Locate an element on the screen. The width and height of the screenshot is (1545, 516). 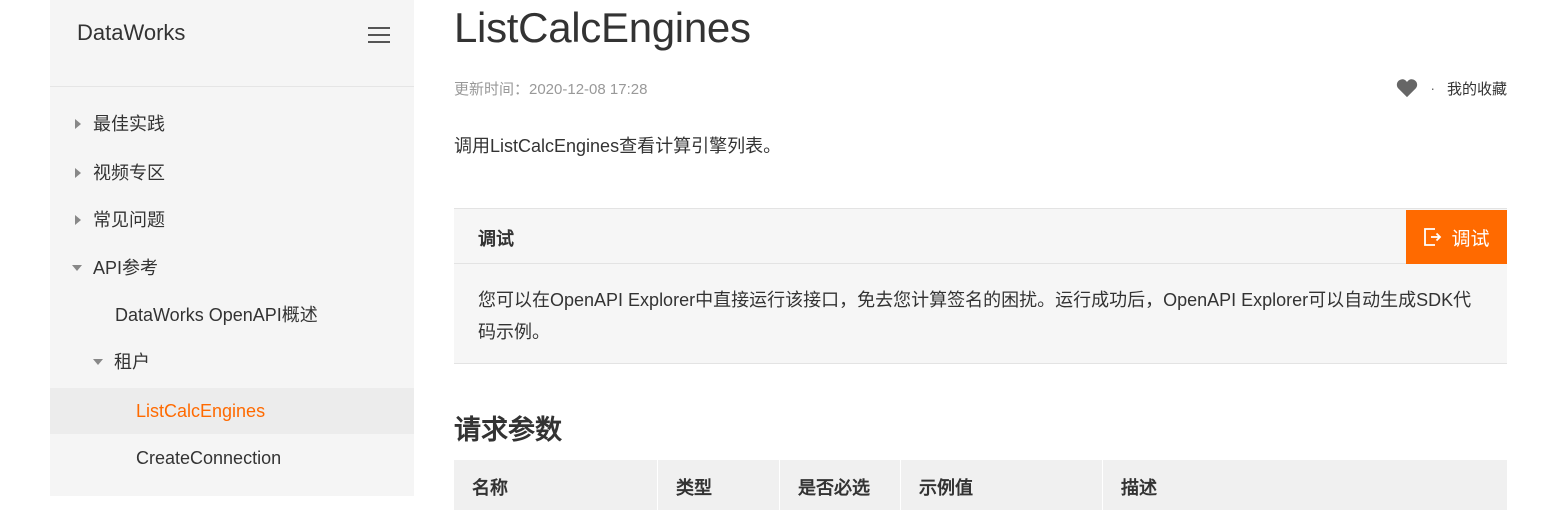
api-description: 调用ListCalcEngines查看计算引擎列表。 is located at coordinates (618, 146).